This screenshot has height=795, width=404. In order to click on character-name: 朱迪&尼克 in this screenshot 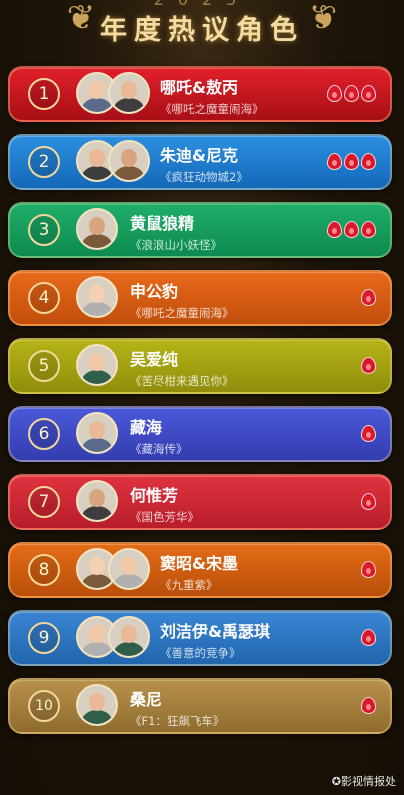, I will do `click(199, 155)`.